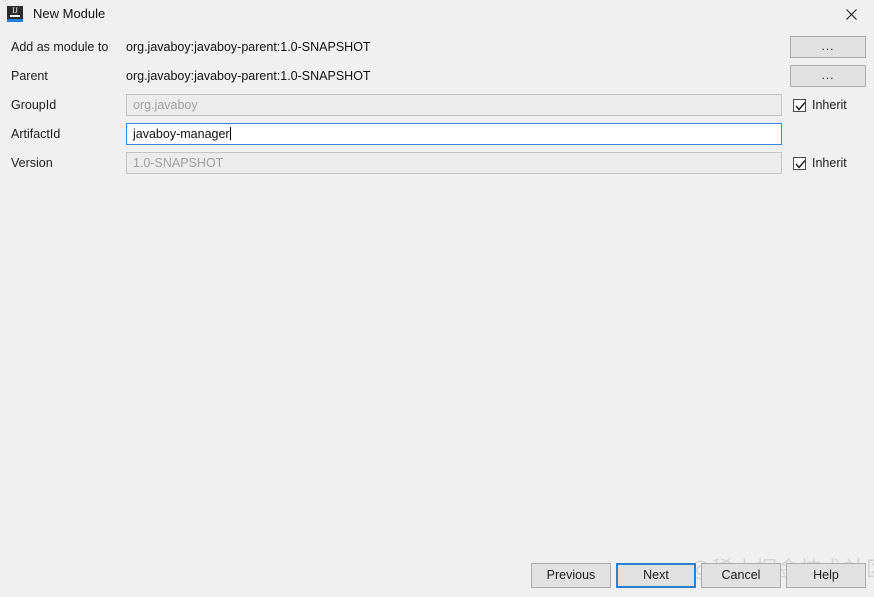 This screenshot has height=597, width=874. What do you see at coordinates (454, 134) in the screenshot?
I see `artifact-id-input: javaboy-manager` at bounding box center [454, 134].